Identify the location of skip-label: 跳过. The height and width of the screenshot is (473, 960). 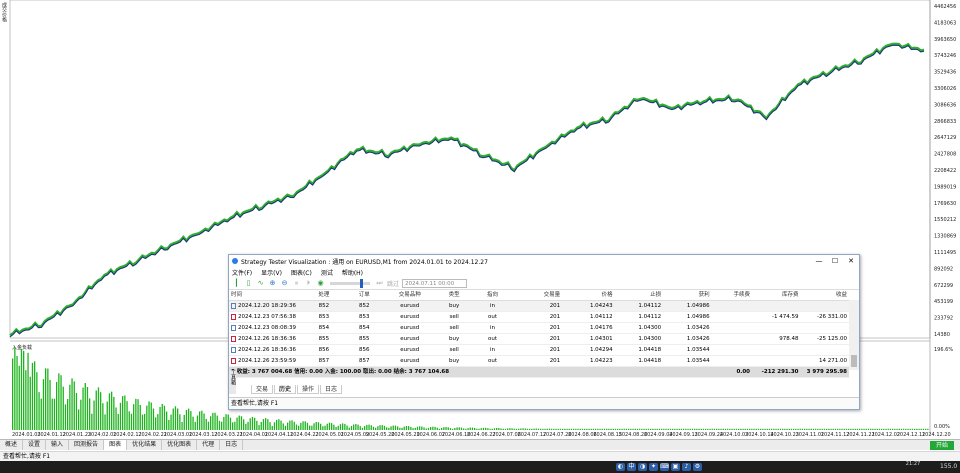
(393, 283).